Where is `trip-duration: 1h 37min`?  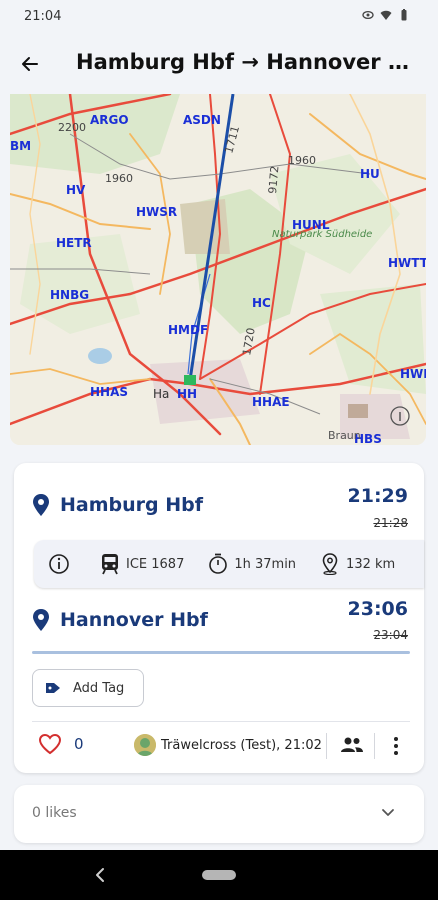
trip-duration: 1h 37min is located at coordinates (265, 564).